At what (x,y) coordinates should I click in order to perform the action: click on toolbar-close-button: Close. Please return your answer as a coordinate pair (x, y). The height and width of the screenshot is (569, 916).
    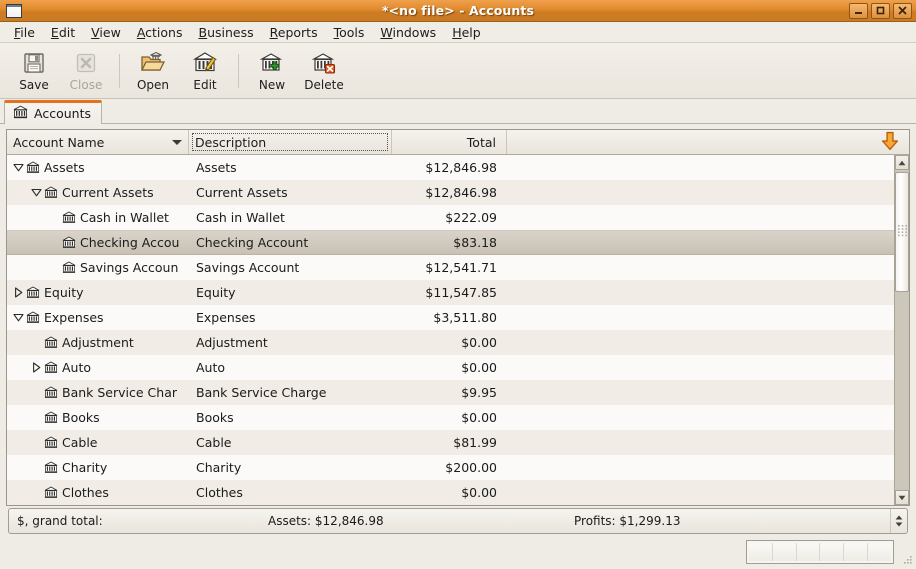
    Looking at the image, I should click on (86, 71).